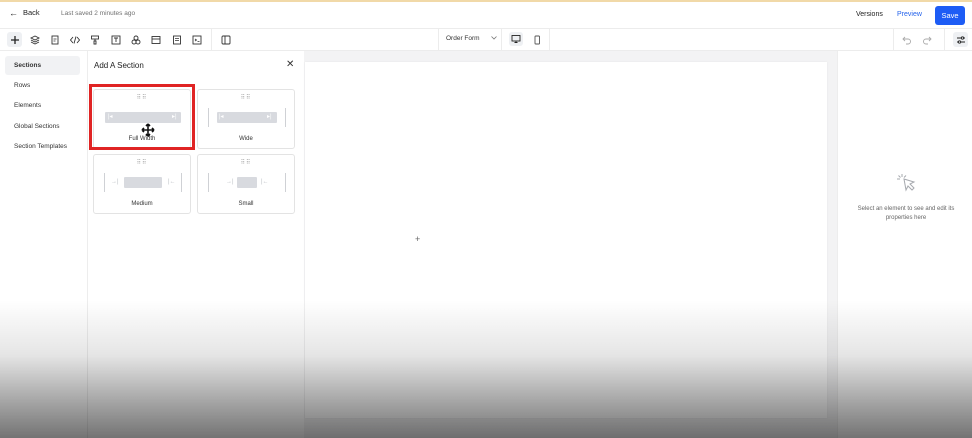 This screenshot has height=438, width=972. Describe the element at coordinates (463, 38) in the screenshot. I see `form-select-value: Order Form` at that location.